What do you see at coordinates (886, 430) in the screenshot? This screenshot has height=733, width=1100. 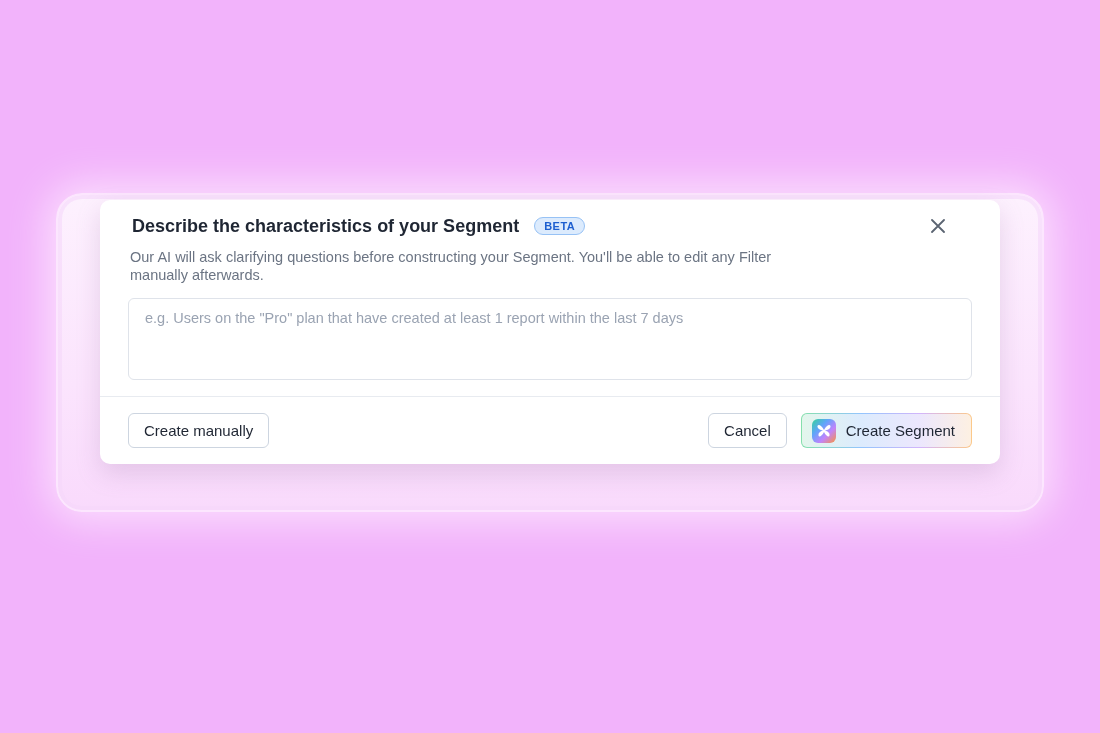 I see `create-segment-button: Create Segment` at bounding box center [886, 430].